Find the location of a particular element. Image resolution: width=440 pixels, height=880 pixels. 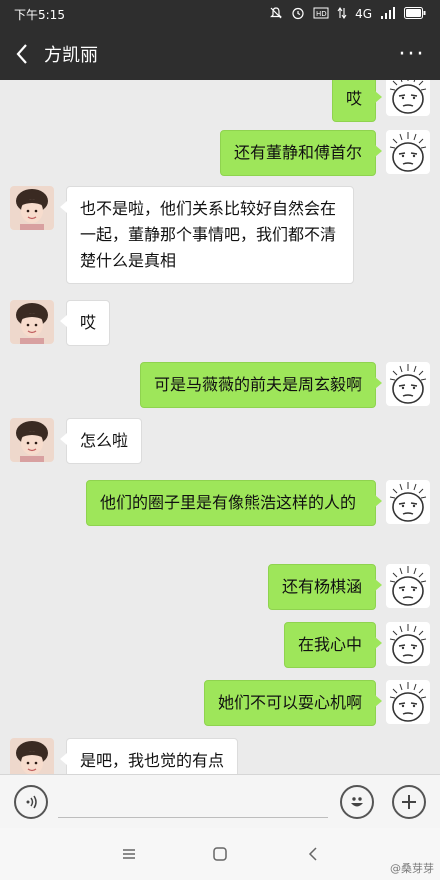

more-options-button: ··· is located at coordinates (412, 54).